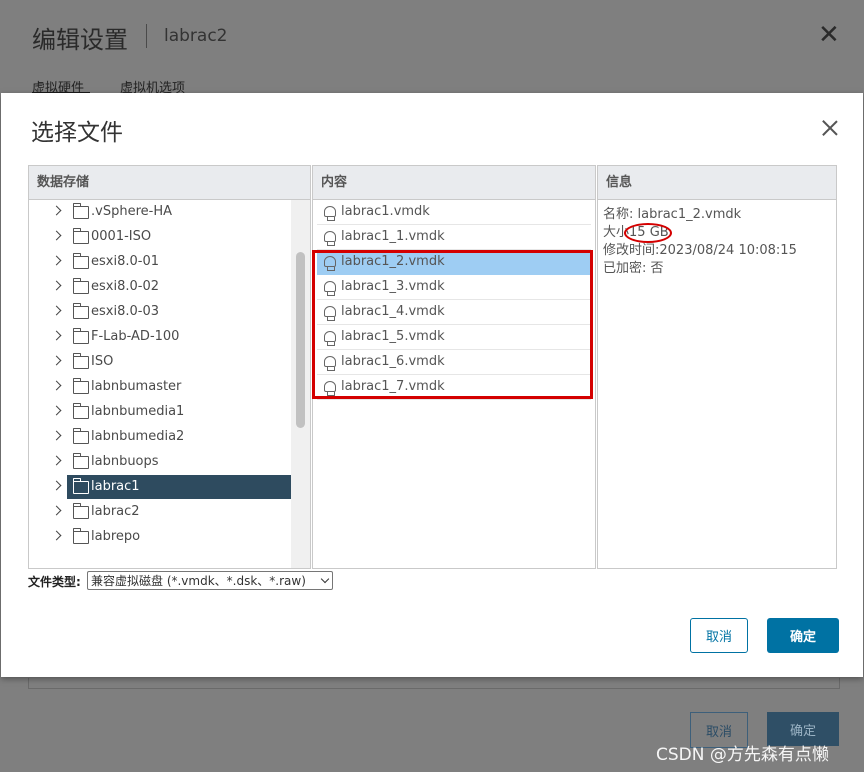 This screenshot has width=864, height=772. I want to click on datastore-label: labnbuops, so click(125, 461).